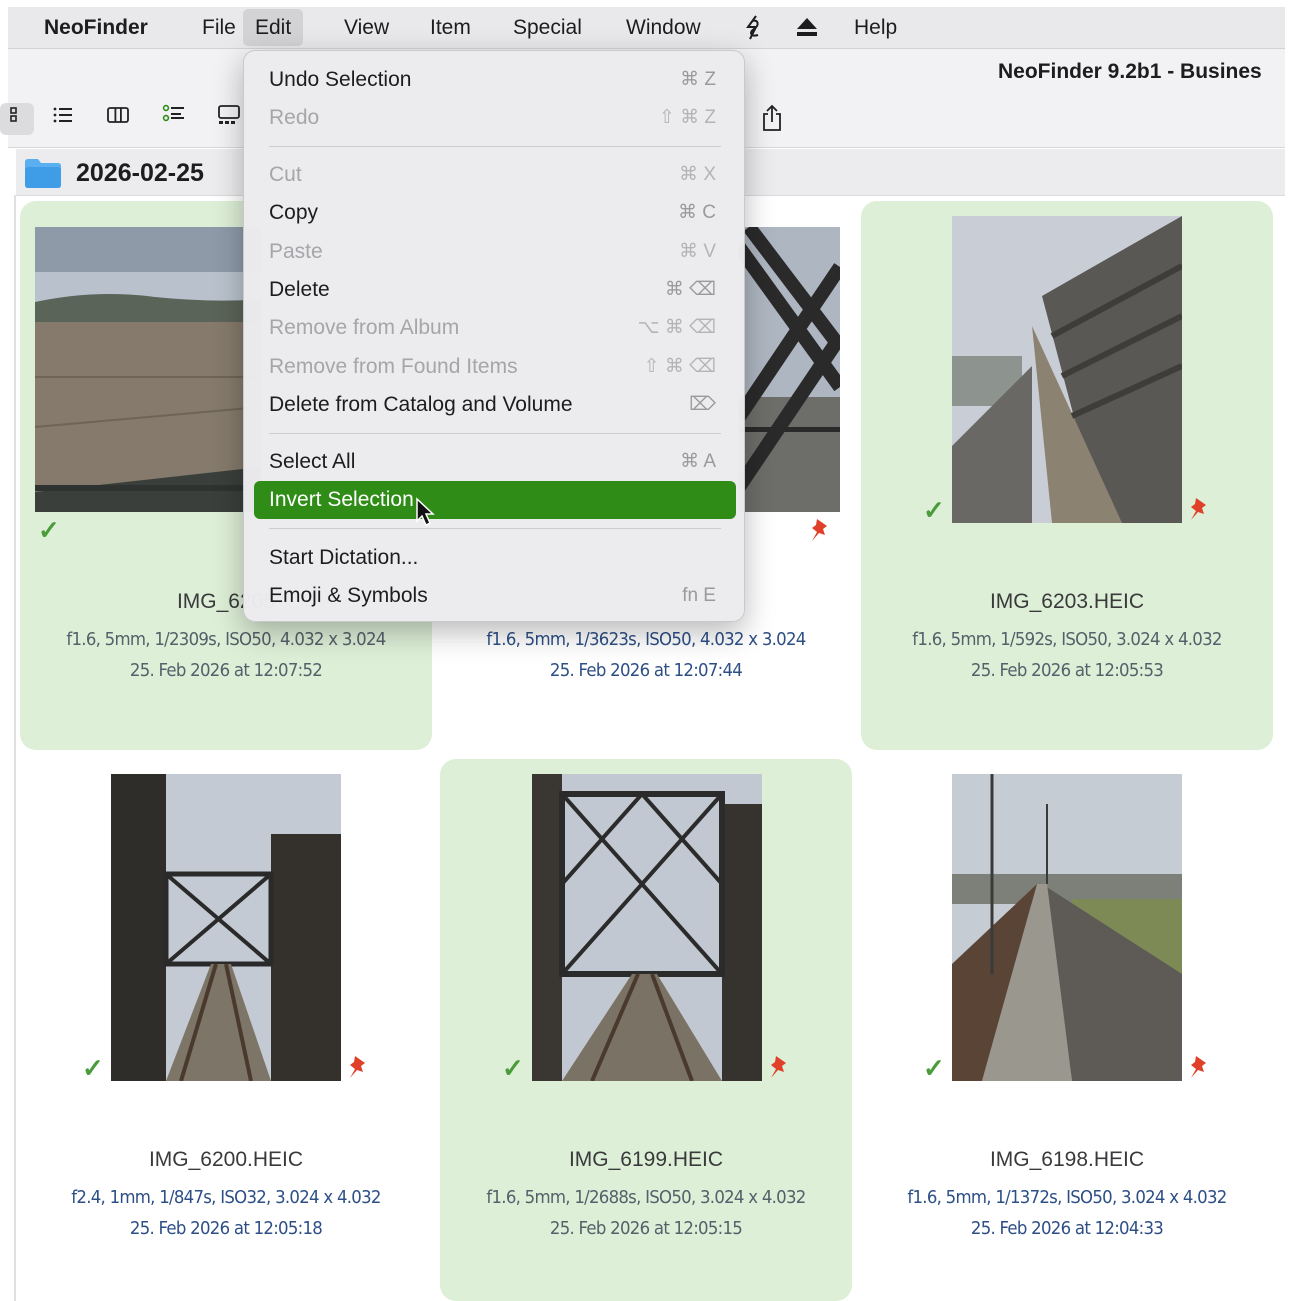 This screenshot has width=1297, height=1301. I want to click on menu-help: Help, so click(875, 27).